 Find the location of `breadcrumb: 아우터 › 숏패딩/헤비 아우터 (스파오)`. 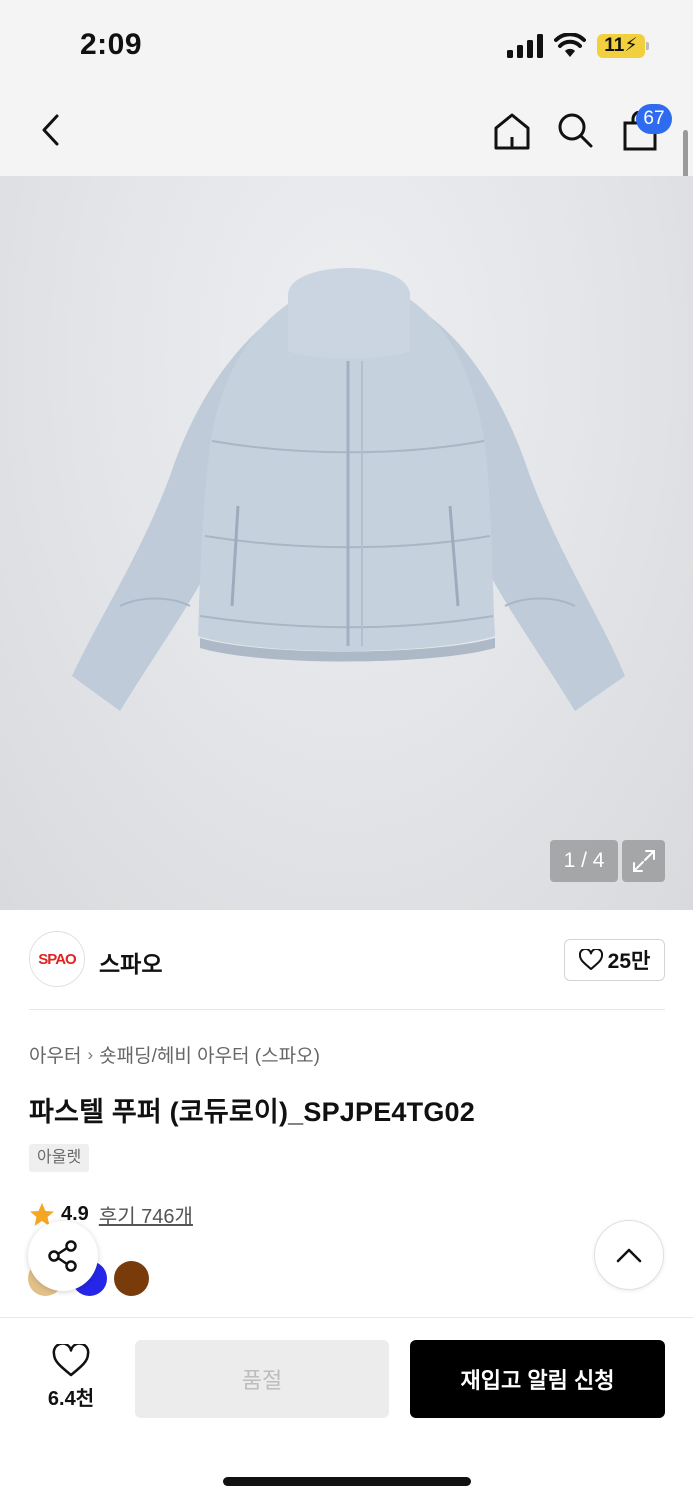

breadcrumb: 아우터 › 숏패딩/헤비 아우터 (스파오) is located at coordinates (174, 1054).